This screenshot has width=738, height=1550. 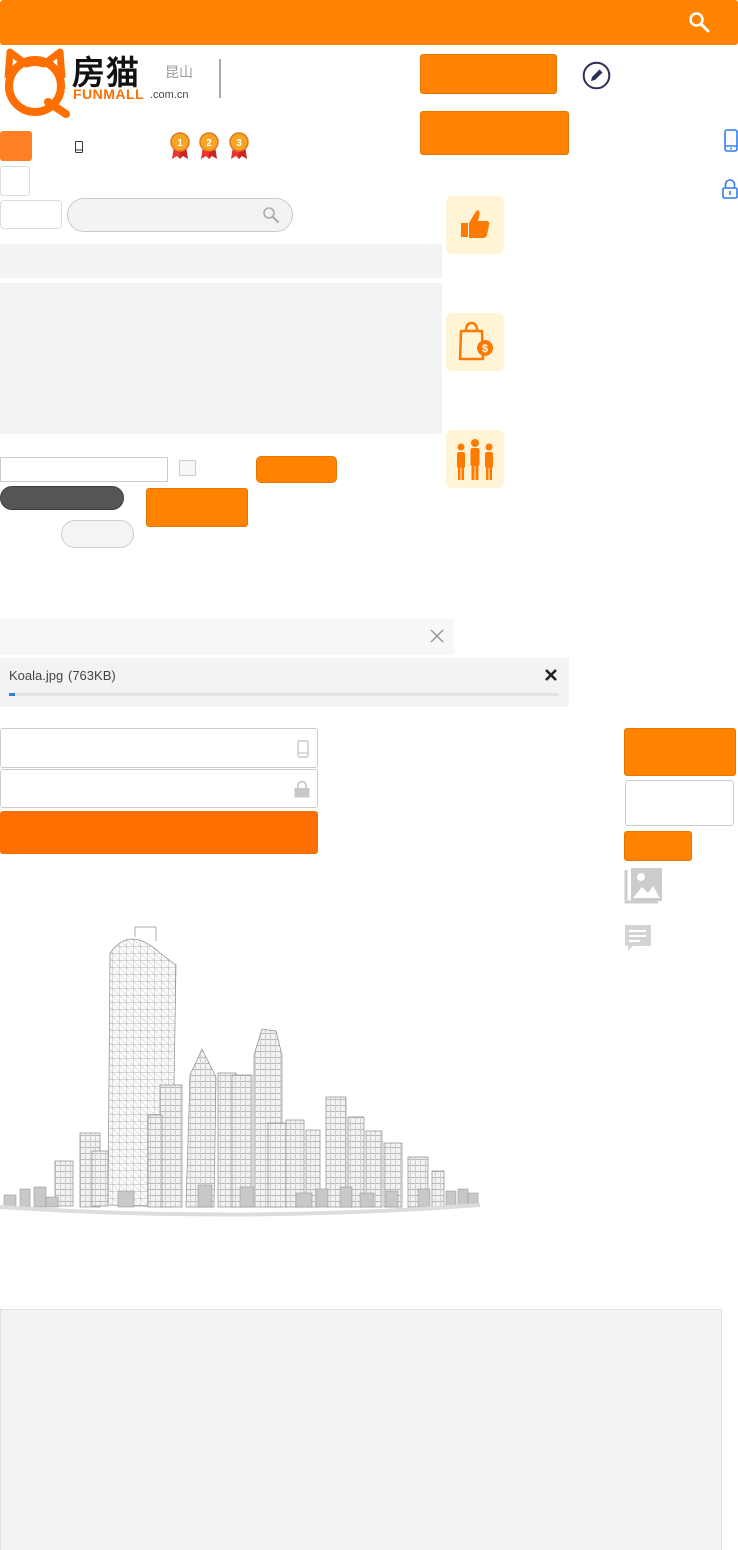 I want to click on remove-upload-icon, so click(x=551, y=675).